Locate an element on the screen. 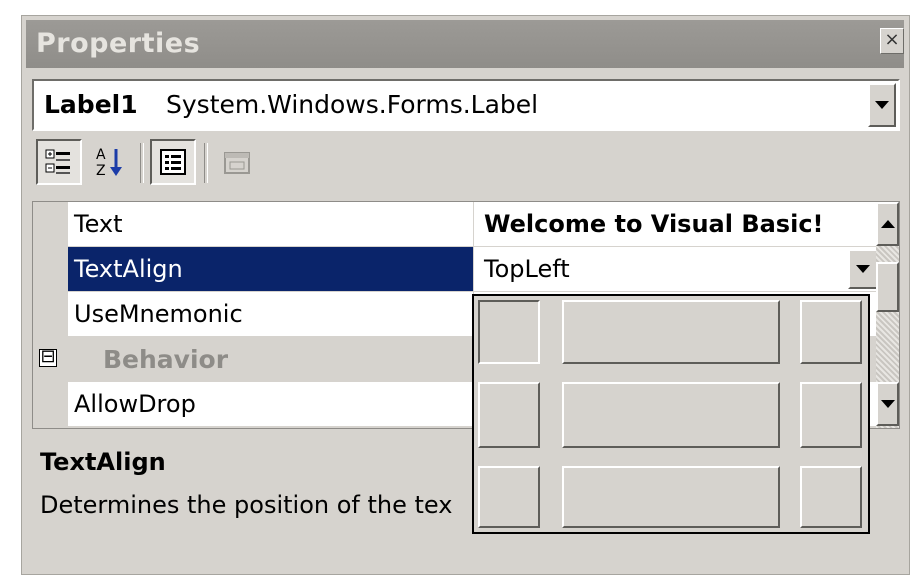 The height and width of the screenshot is (579, 914). object-selector-dropdown-button is located at coordinates (882, 105).